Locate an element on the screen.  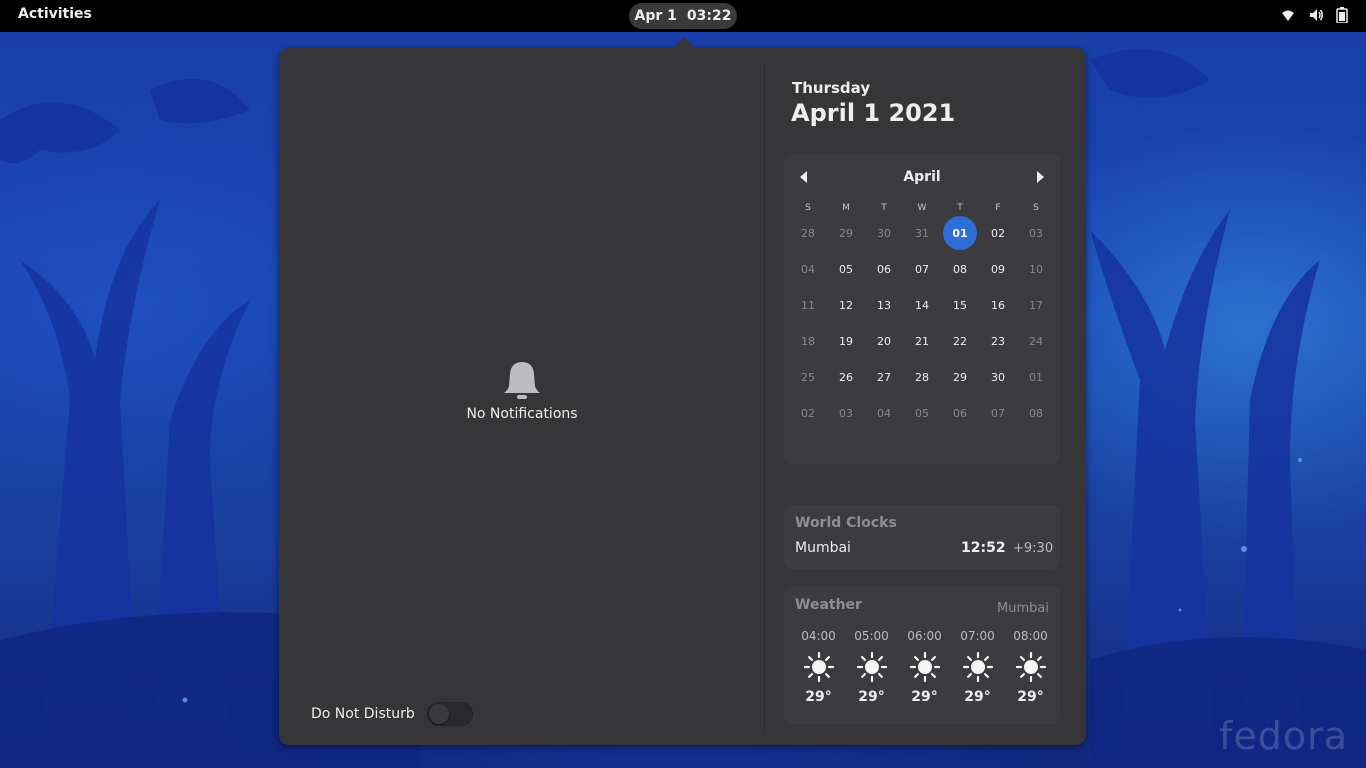
calendar-day-number: 29 is located at coordinates (846, 233).